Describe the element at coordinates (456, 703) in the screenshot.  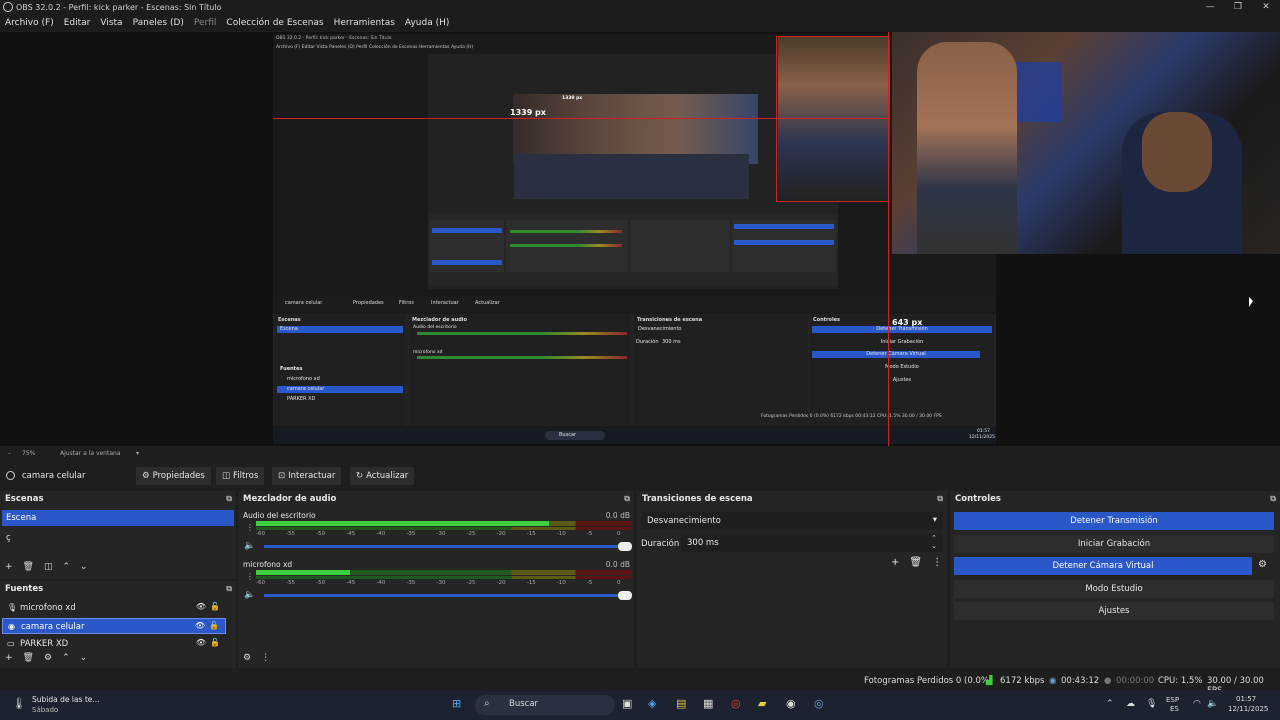
I see `windows-start-icon: ⊞` at that location.